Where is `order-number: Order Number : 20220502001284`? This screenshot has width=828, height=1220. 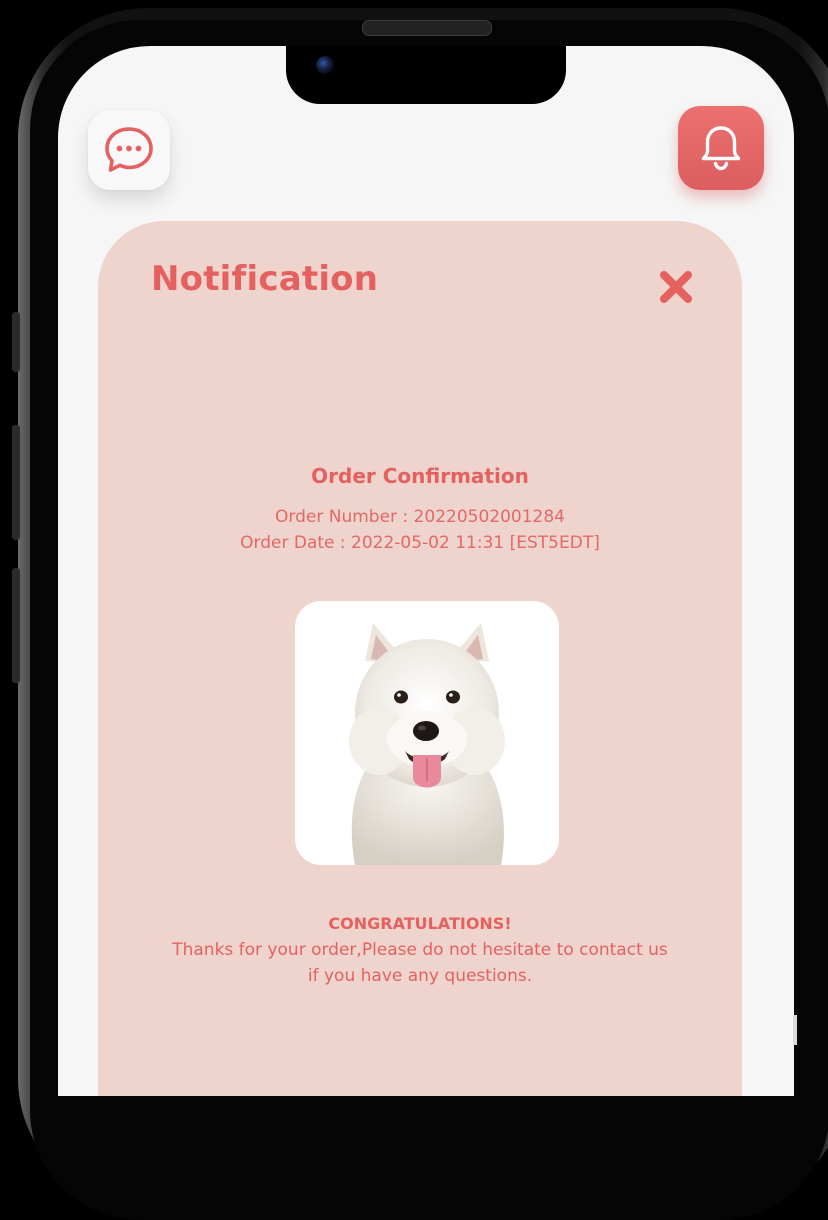 order-number: Order Number : 20220502001284 is located at coordinates (420, 517).